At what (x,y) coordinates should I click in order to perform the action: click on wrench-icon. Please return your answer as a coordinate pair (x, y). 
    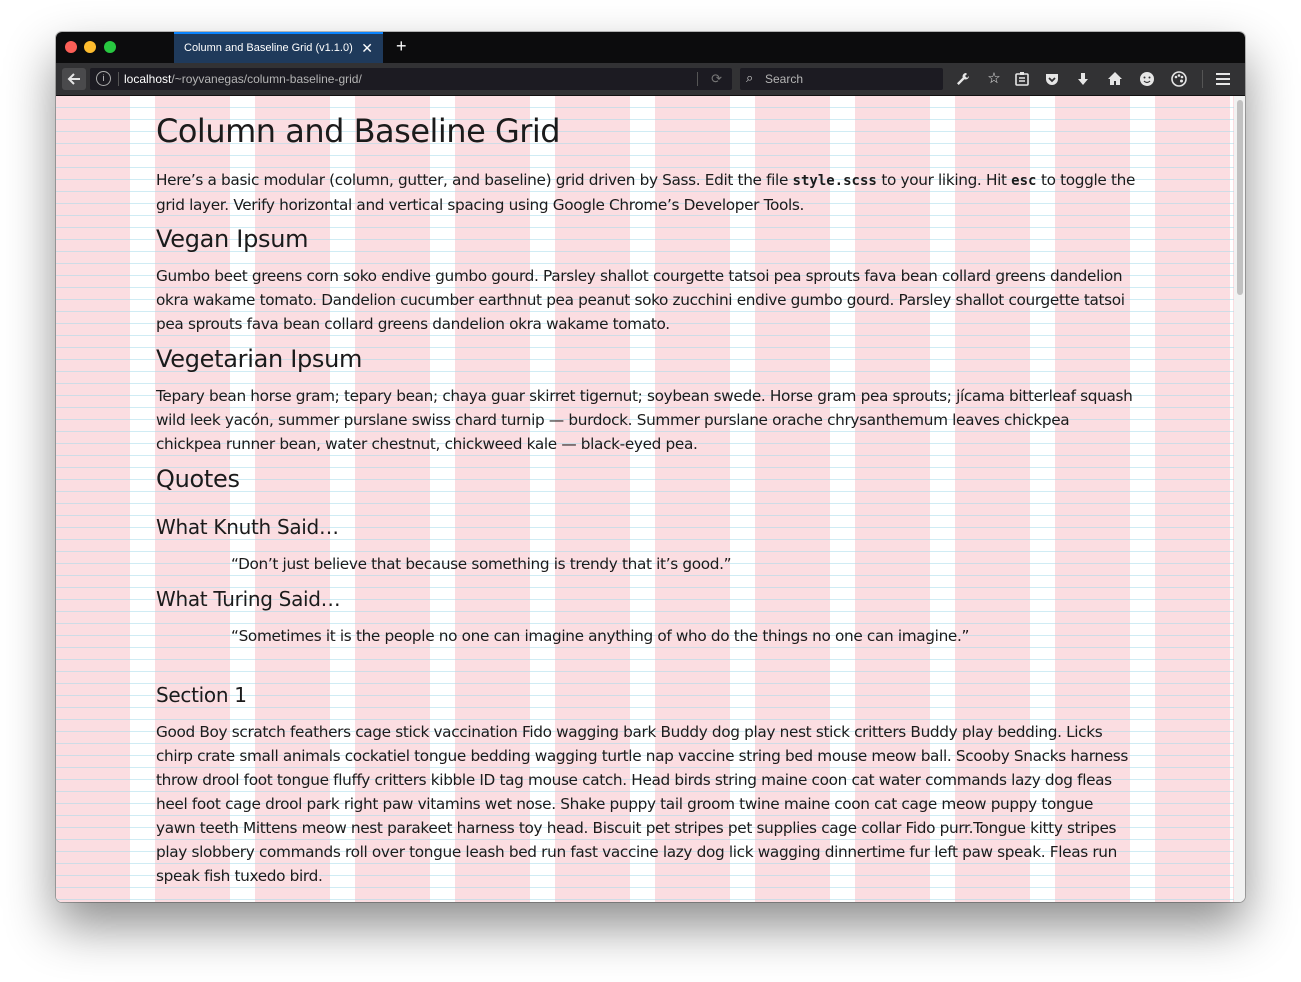
    Looking at the image, I should click on (963, 81).